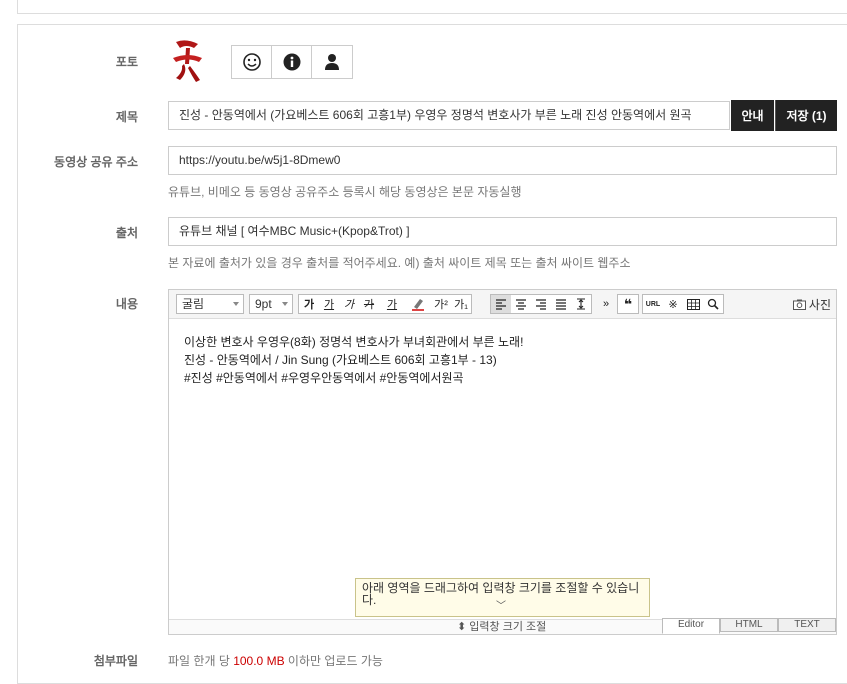  I want to click on chevron-down-icon: ﹀, so click(501, 606).